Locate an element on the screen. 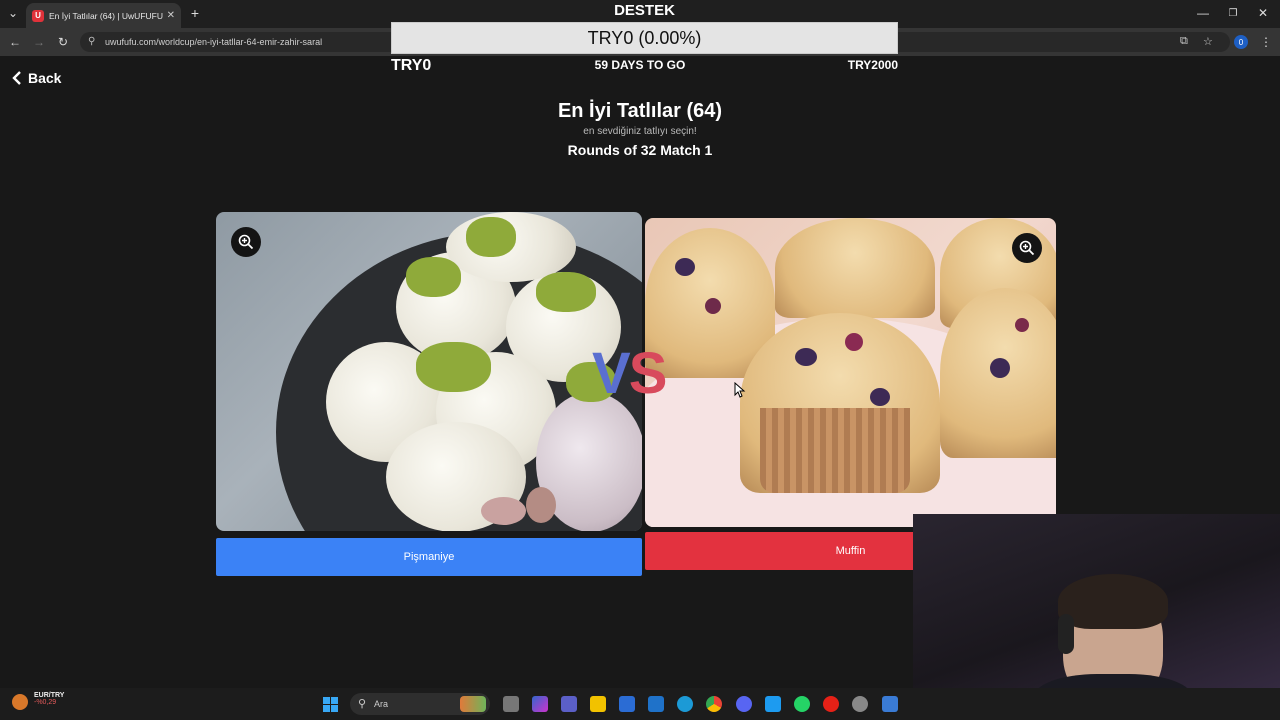 This screenshot has width=1280, height=720. taskbar-search: ⚲ Ara is located at coordinates (420, 704).